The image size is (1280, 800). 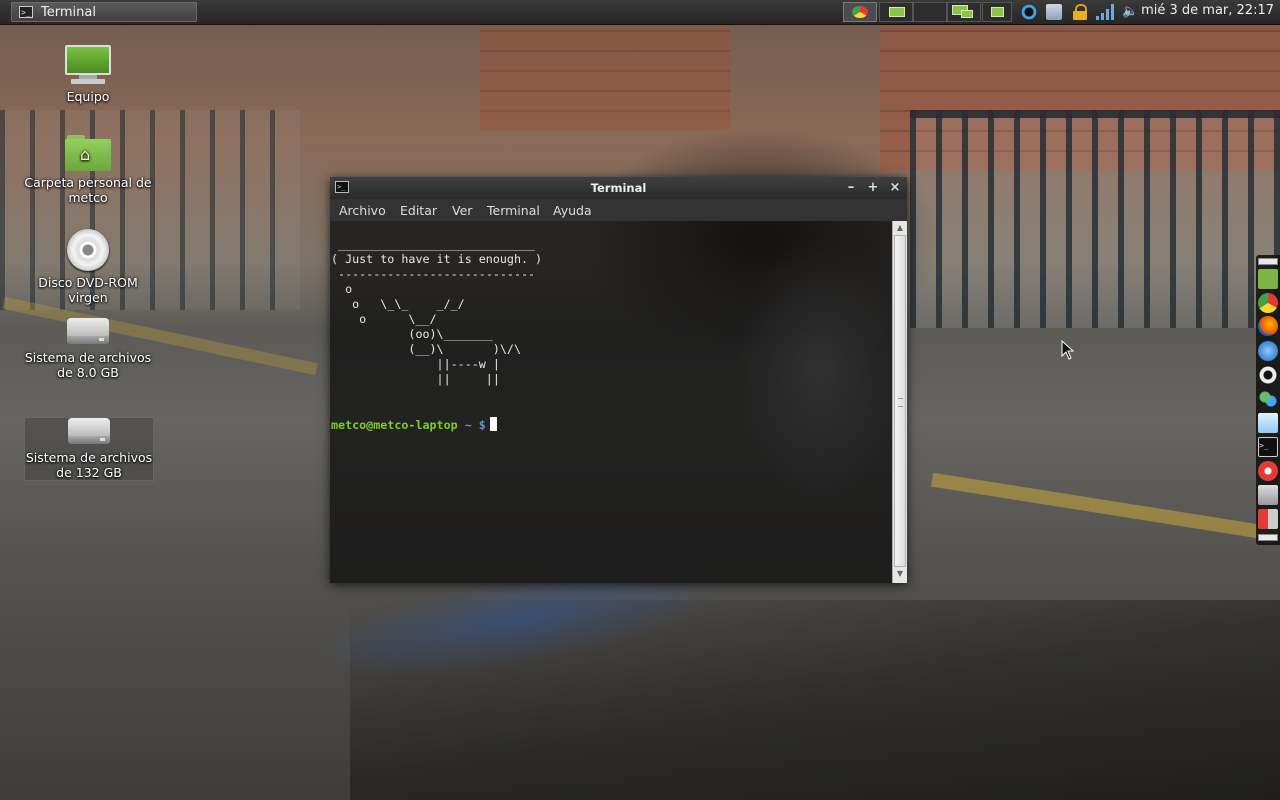 What do you see at coordinates (1268, 326) in the screenshot?
I see `firefox-icon` at bounding box center [1268, 326].